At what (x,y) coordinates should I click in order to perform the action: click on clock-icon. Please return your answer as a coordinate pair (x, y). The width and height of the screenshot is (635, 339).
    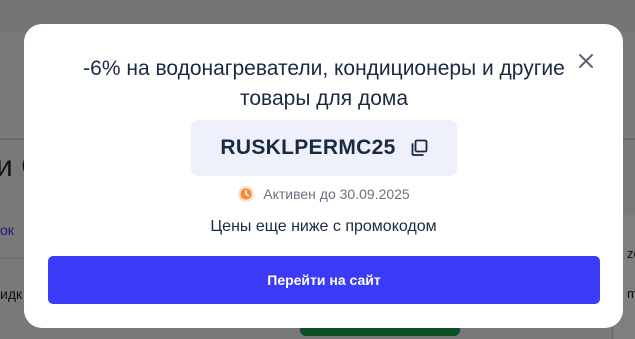
    Looking at the image, I should click on (246, 194).